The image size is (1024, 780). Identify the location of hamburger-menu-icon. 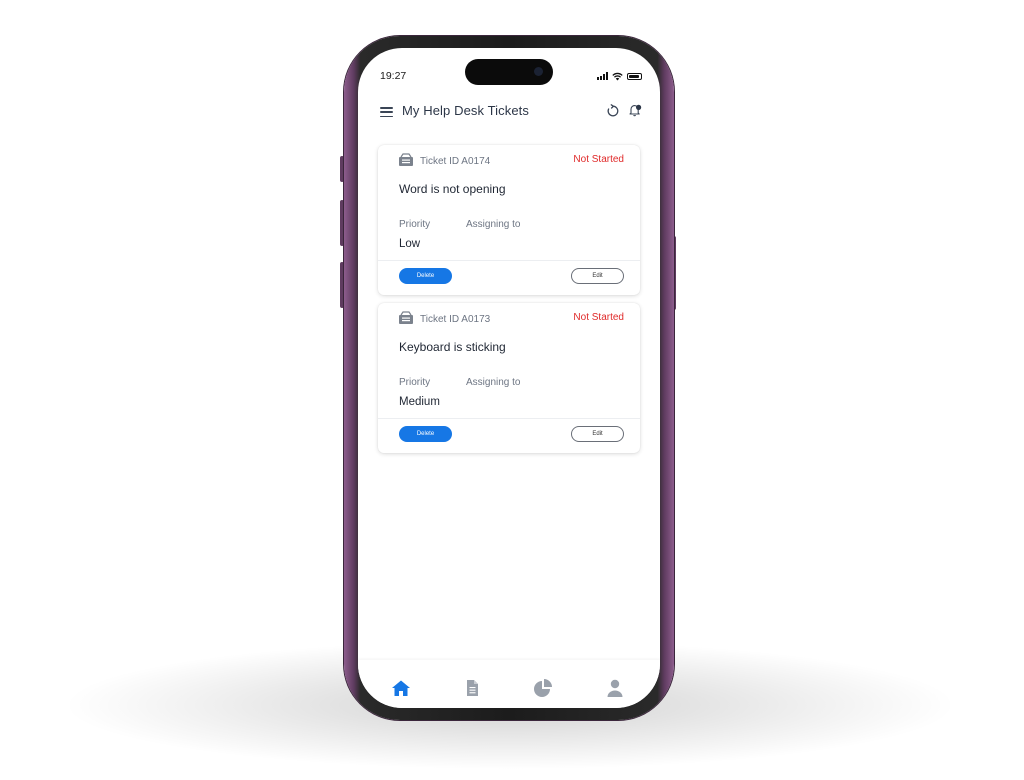
(386, 112).